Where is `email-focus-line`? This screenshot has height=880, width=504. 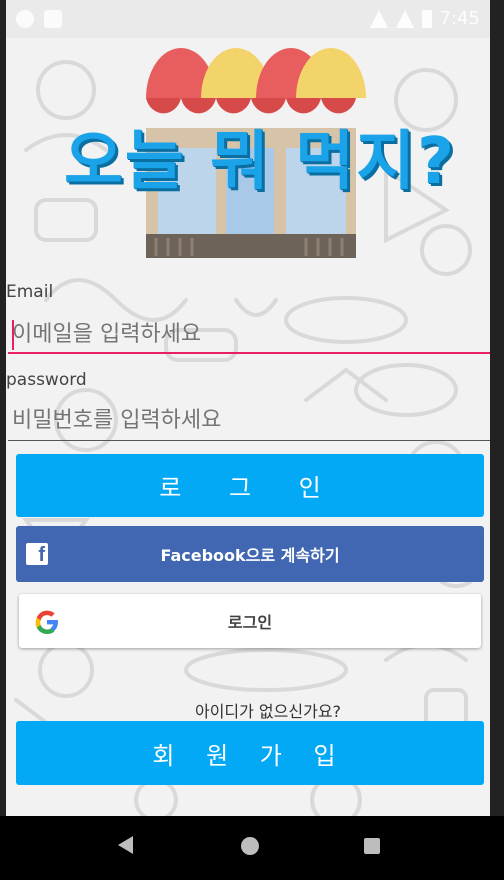 email-focus-line is located at coordinates (249, 353).